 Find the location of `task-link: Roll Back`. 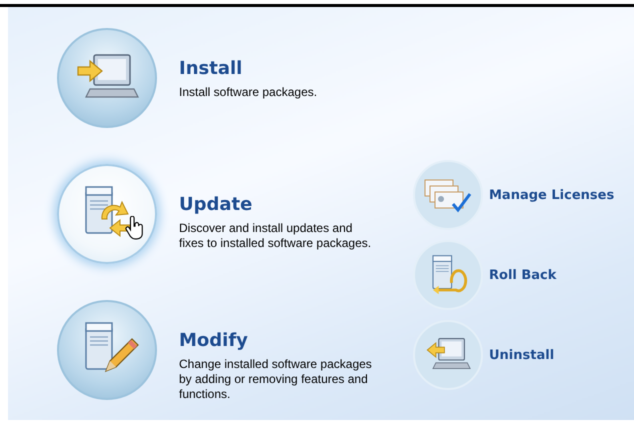

task-link: Roll Back is located at coordinates (522, 275).